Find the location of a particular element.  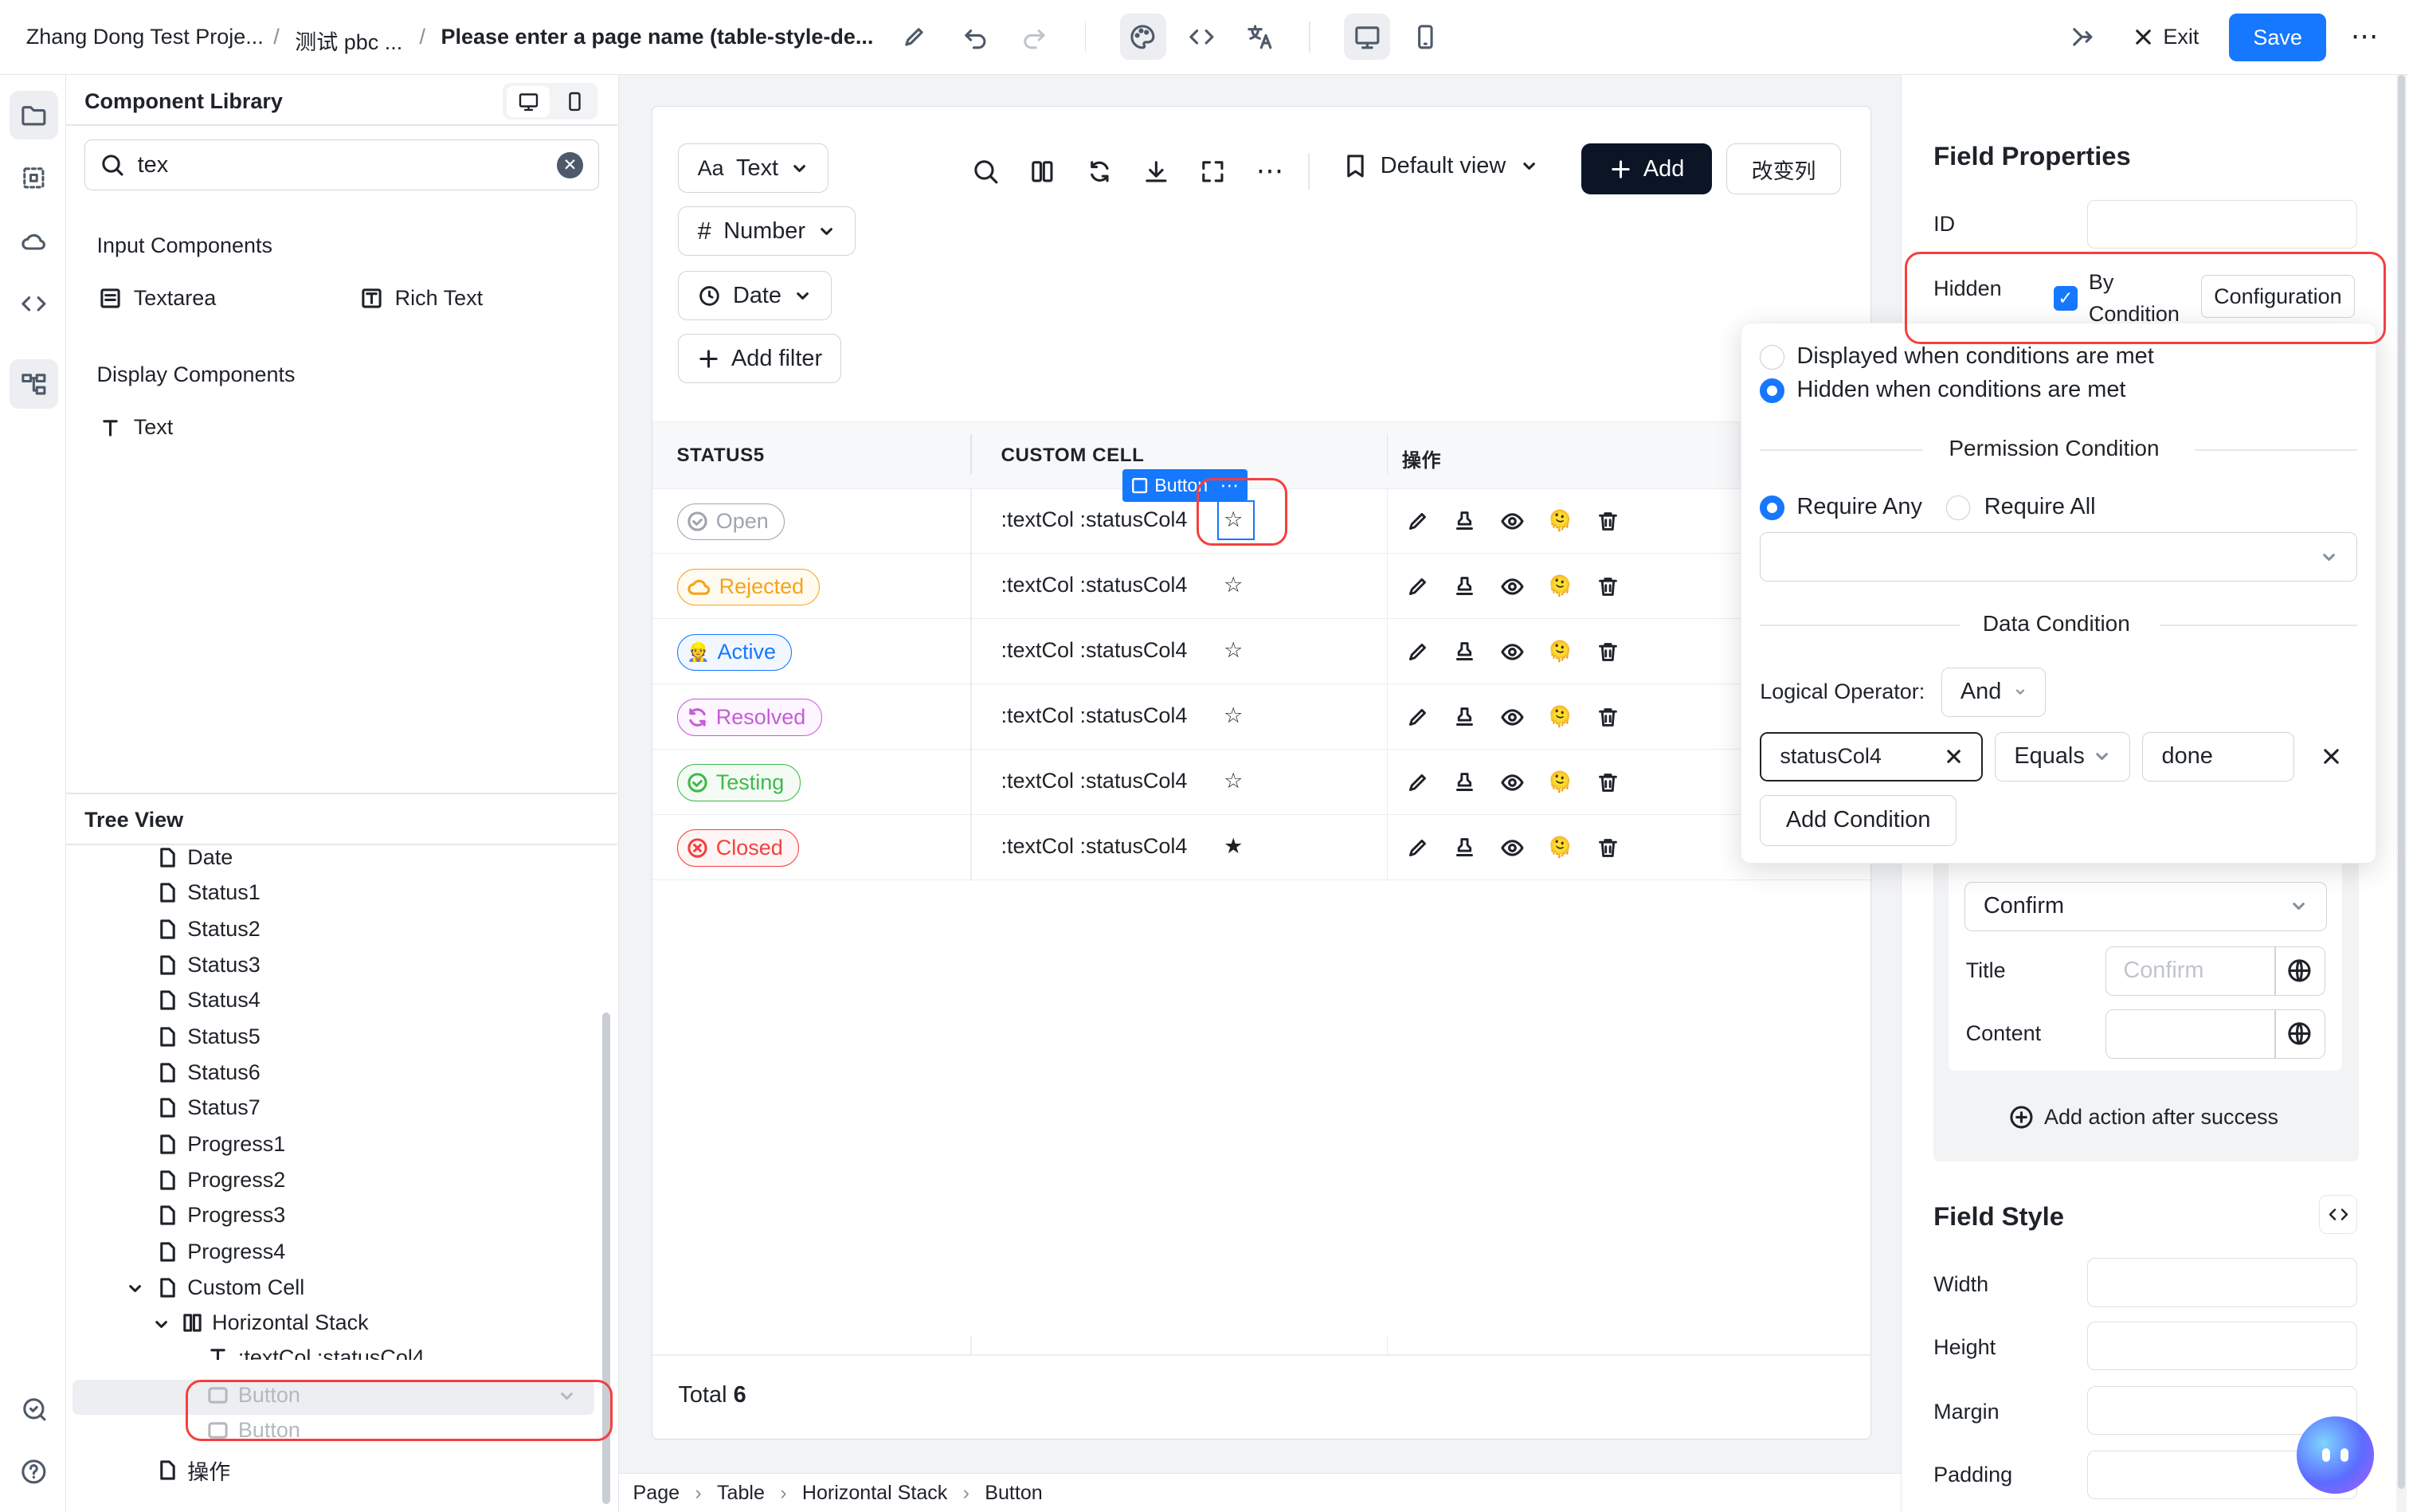

confirm-type-select: Confirm is located at coordinates (2145, 906).